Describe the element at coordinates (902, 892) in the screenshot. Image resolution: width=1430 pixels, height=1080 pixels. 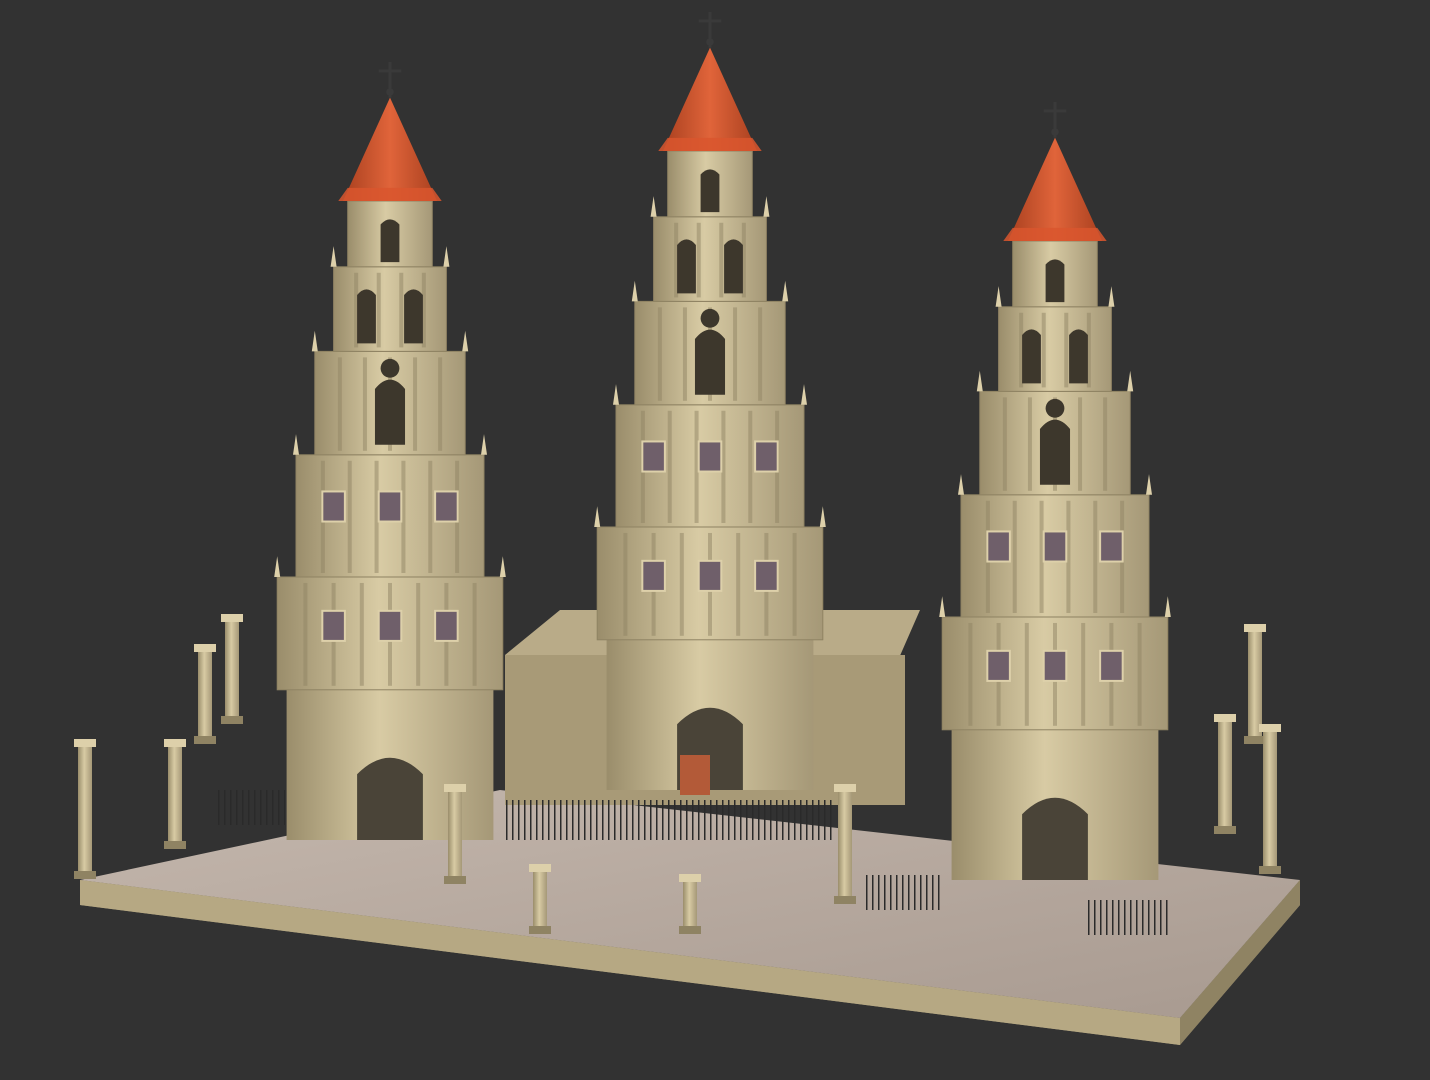
I see `fence-right-front` at that location.